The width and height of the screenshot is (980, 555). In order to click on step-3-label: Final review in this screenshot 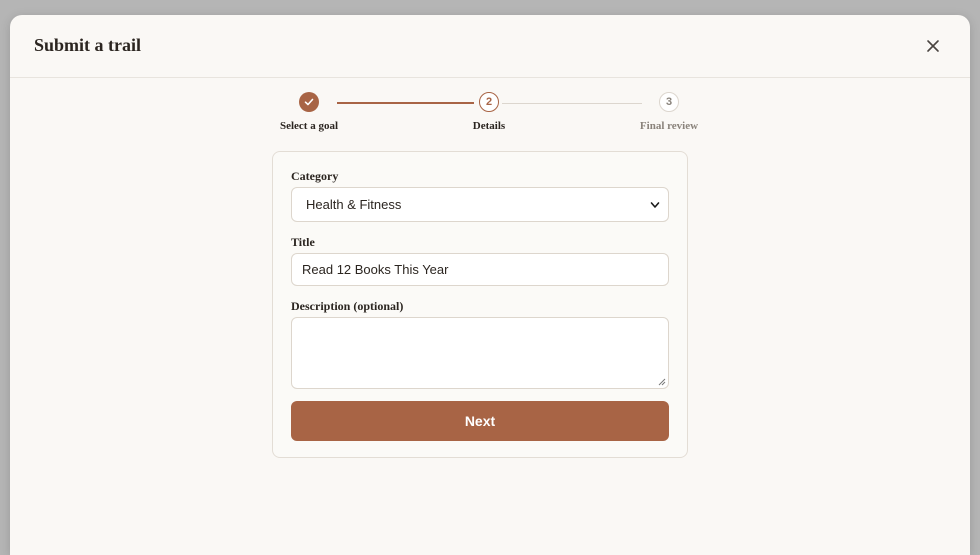, I will do `click(669, 126)`.